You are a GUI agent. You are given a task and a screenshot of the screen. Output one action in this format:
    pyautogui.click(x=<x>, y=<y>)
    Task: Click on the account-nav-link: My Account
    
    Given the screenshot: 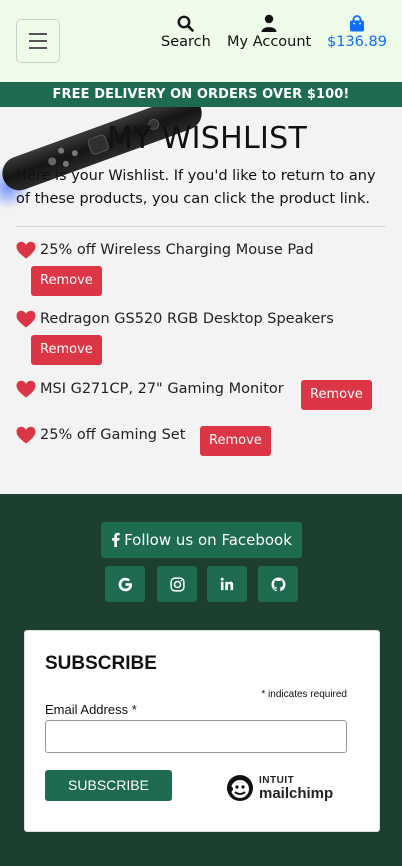 What is the action you would take?
    pyautogui.click(x=269, y=31)
    